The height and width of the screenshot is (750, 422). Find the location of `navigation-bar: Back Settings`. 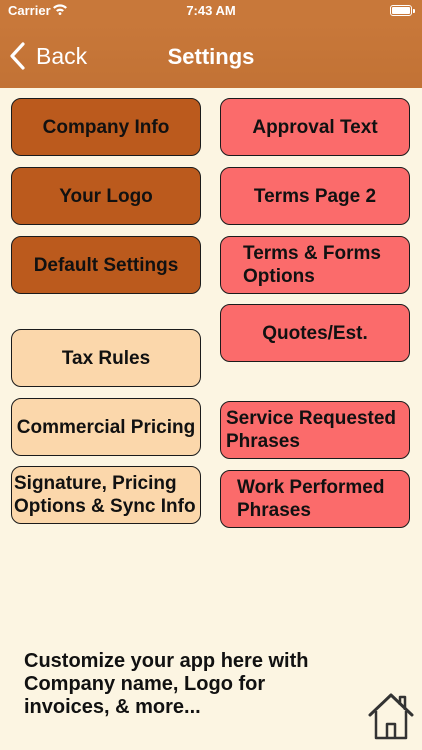

navigation-bar: Back Settings is located at coordinates (211, 55).